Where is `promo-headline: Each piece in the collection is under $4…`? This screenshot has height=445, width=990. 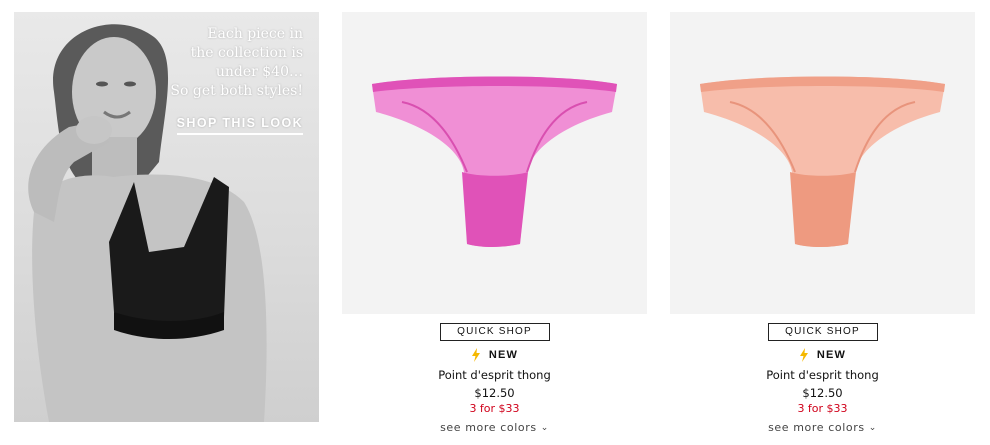
promo-headline: Each piece in the collection is under $4… is located at coordinates (213, 63).